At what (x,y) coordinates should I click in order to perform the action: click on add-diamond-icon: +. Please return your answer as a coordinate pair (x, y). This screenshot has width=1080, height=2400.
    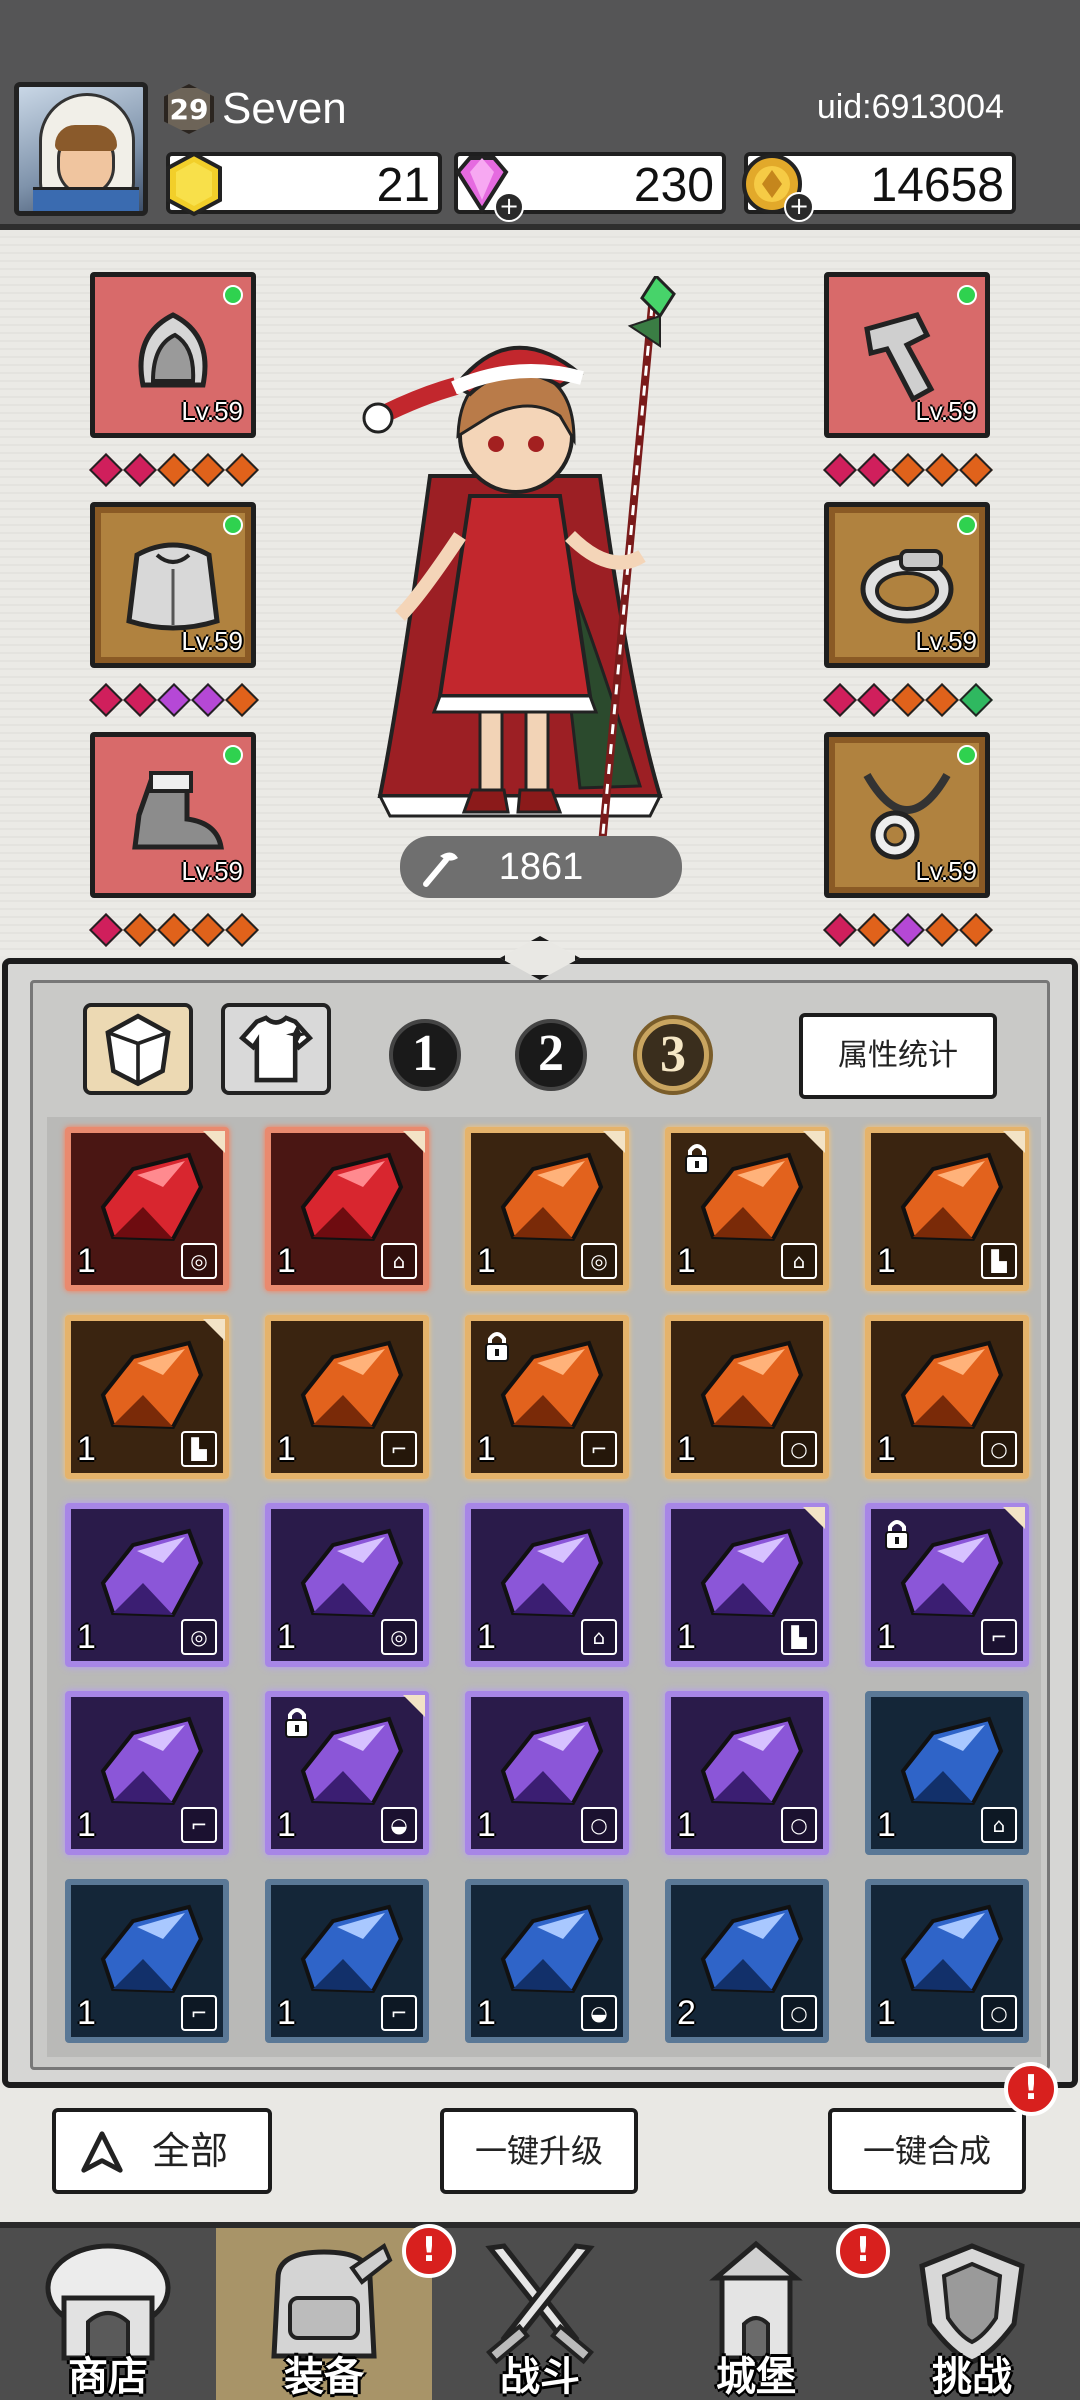
    Looking at the image, I should click on (509, 207).